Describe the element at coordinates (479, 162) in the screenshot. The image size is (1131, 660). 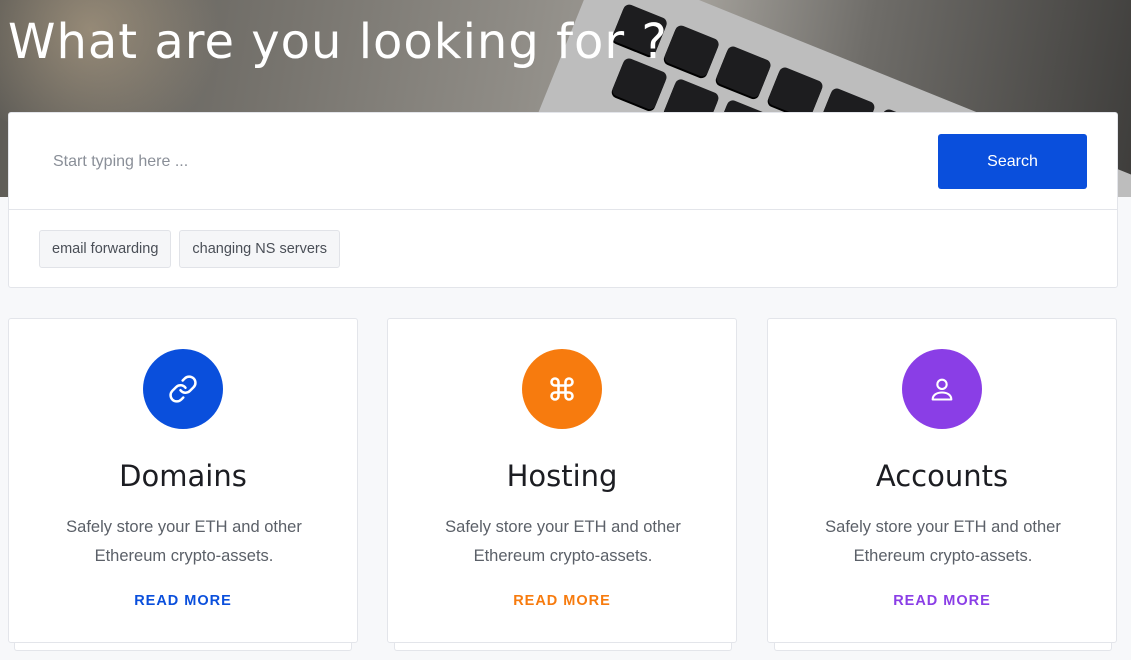
I see `search-input` at that location.